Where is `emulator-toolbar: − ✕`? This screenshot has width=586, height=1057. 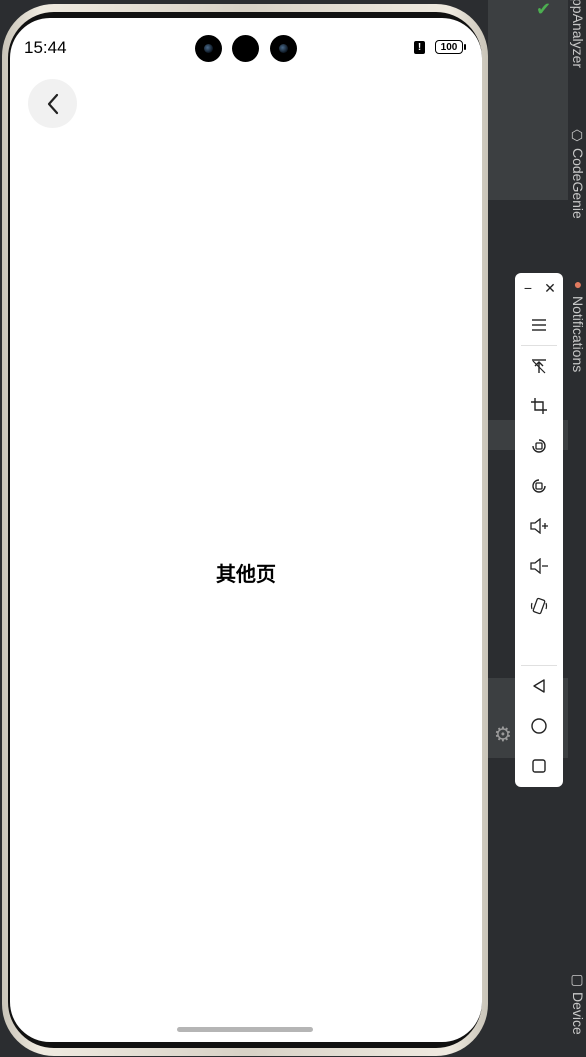
emulator-toolbar: − ✕ is located at coordinates (539, 530).